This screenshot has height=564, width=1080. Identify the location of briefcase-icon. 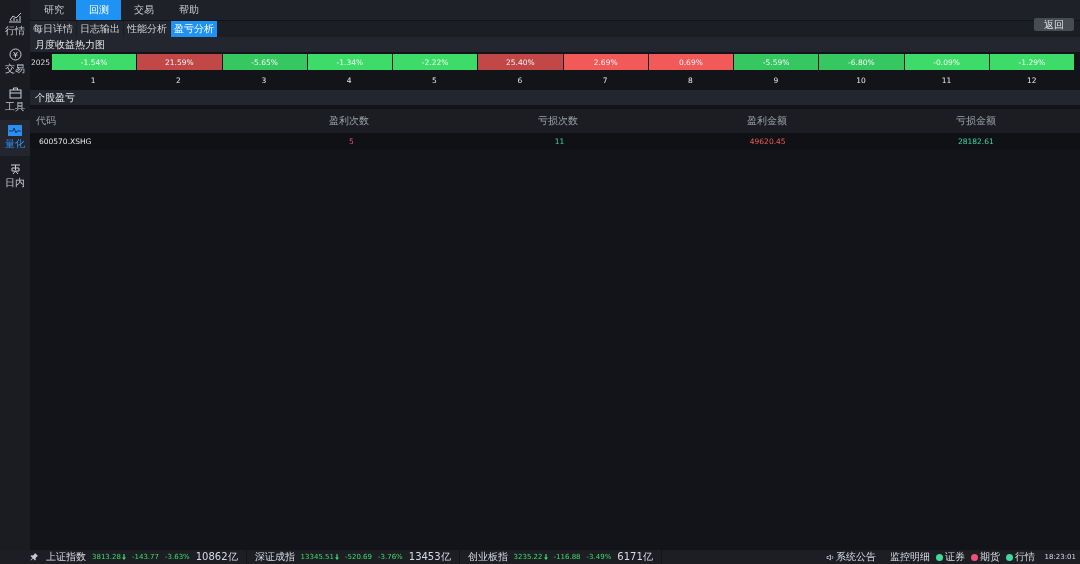
(15, 92).